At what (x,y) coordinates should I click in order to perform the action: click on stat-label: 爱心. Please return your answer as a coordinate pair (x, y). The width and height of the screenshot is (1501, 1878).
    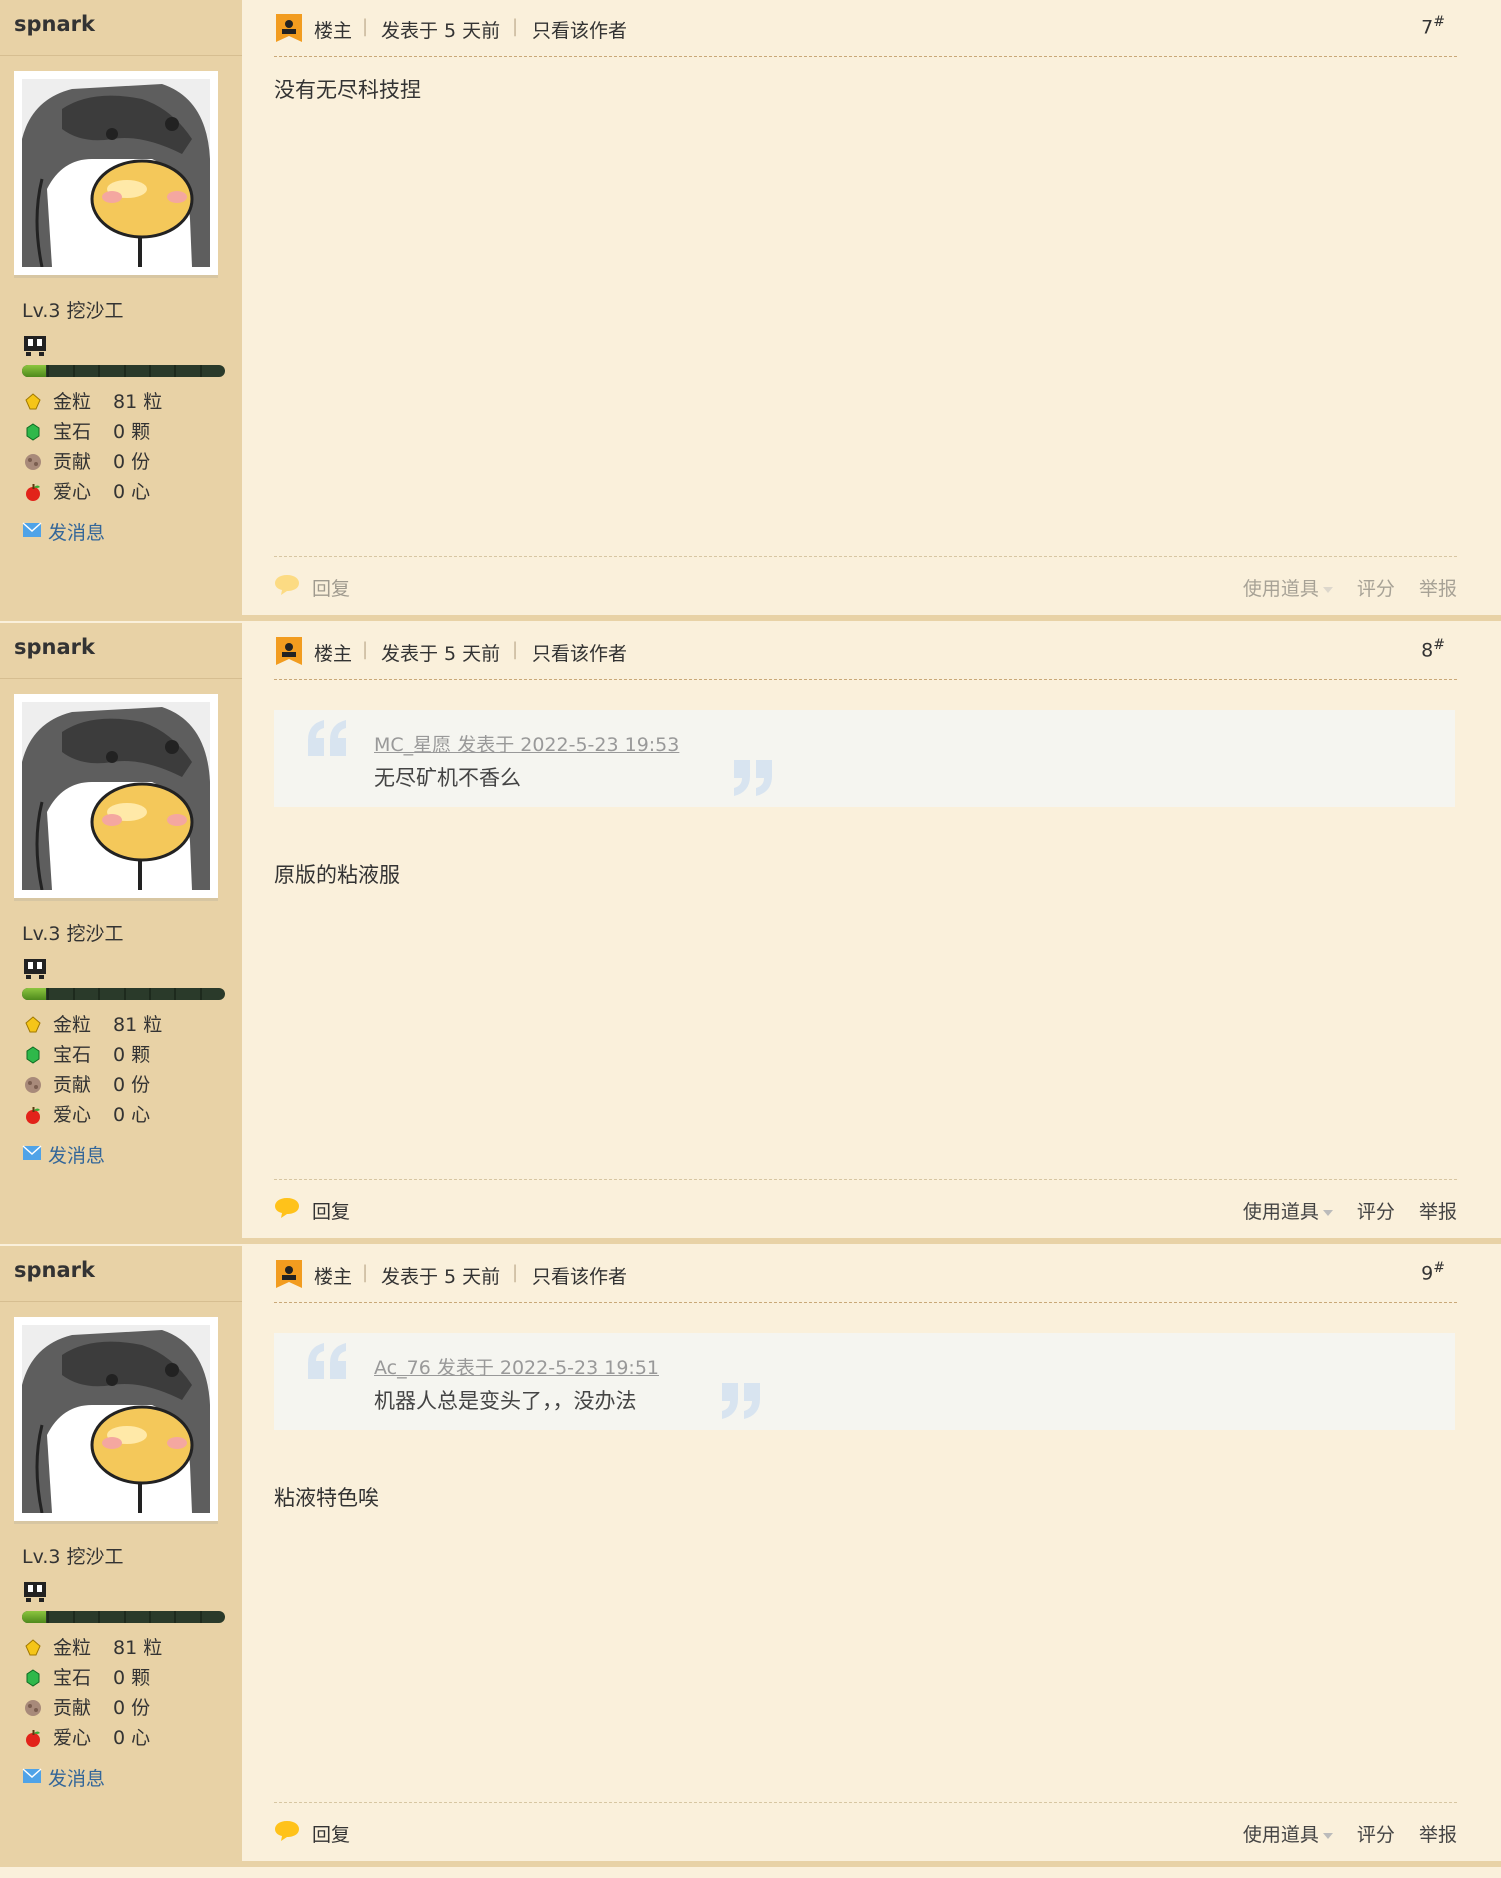
    Looking at the image, I should click on (72, 1115).